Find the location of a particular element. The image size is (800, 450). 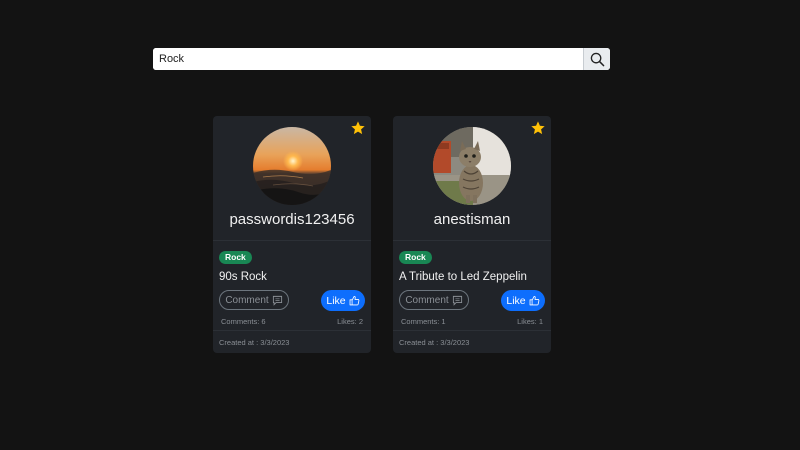

cat-photo is located at coordinates (472, 166).